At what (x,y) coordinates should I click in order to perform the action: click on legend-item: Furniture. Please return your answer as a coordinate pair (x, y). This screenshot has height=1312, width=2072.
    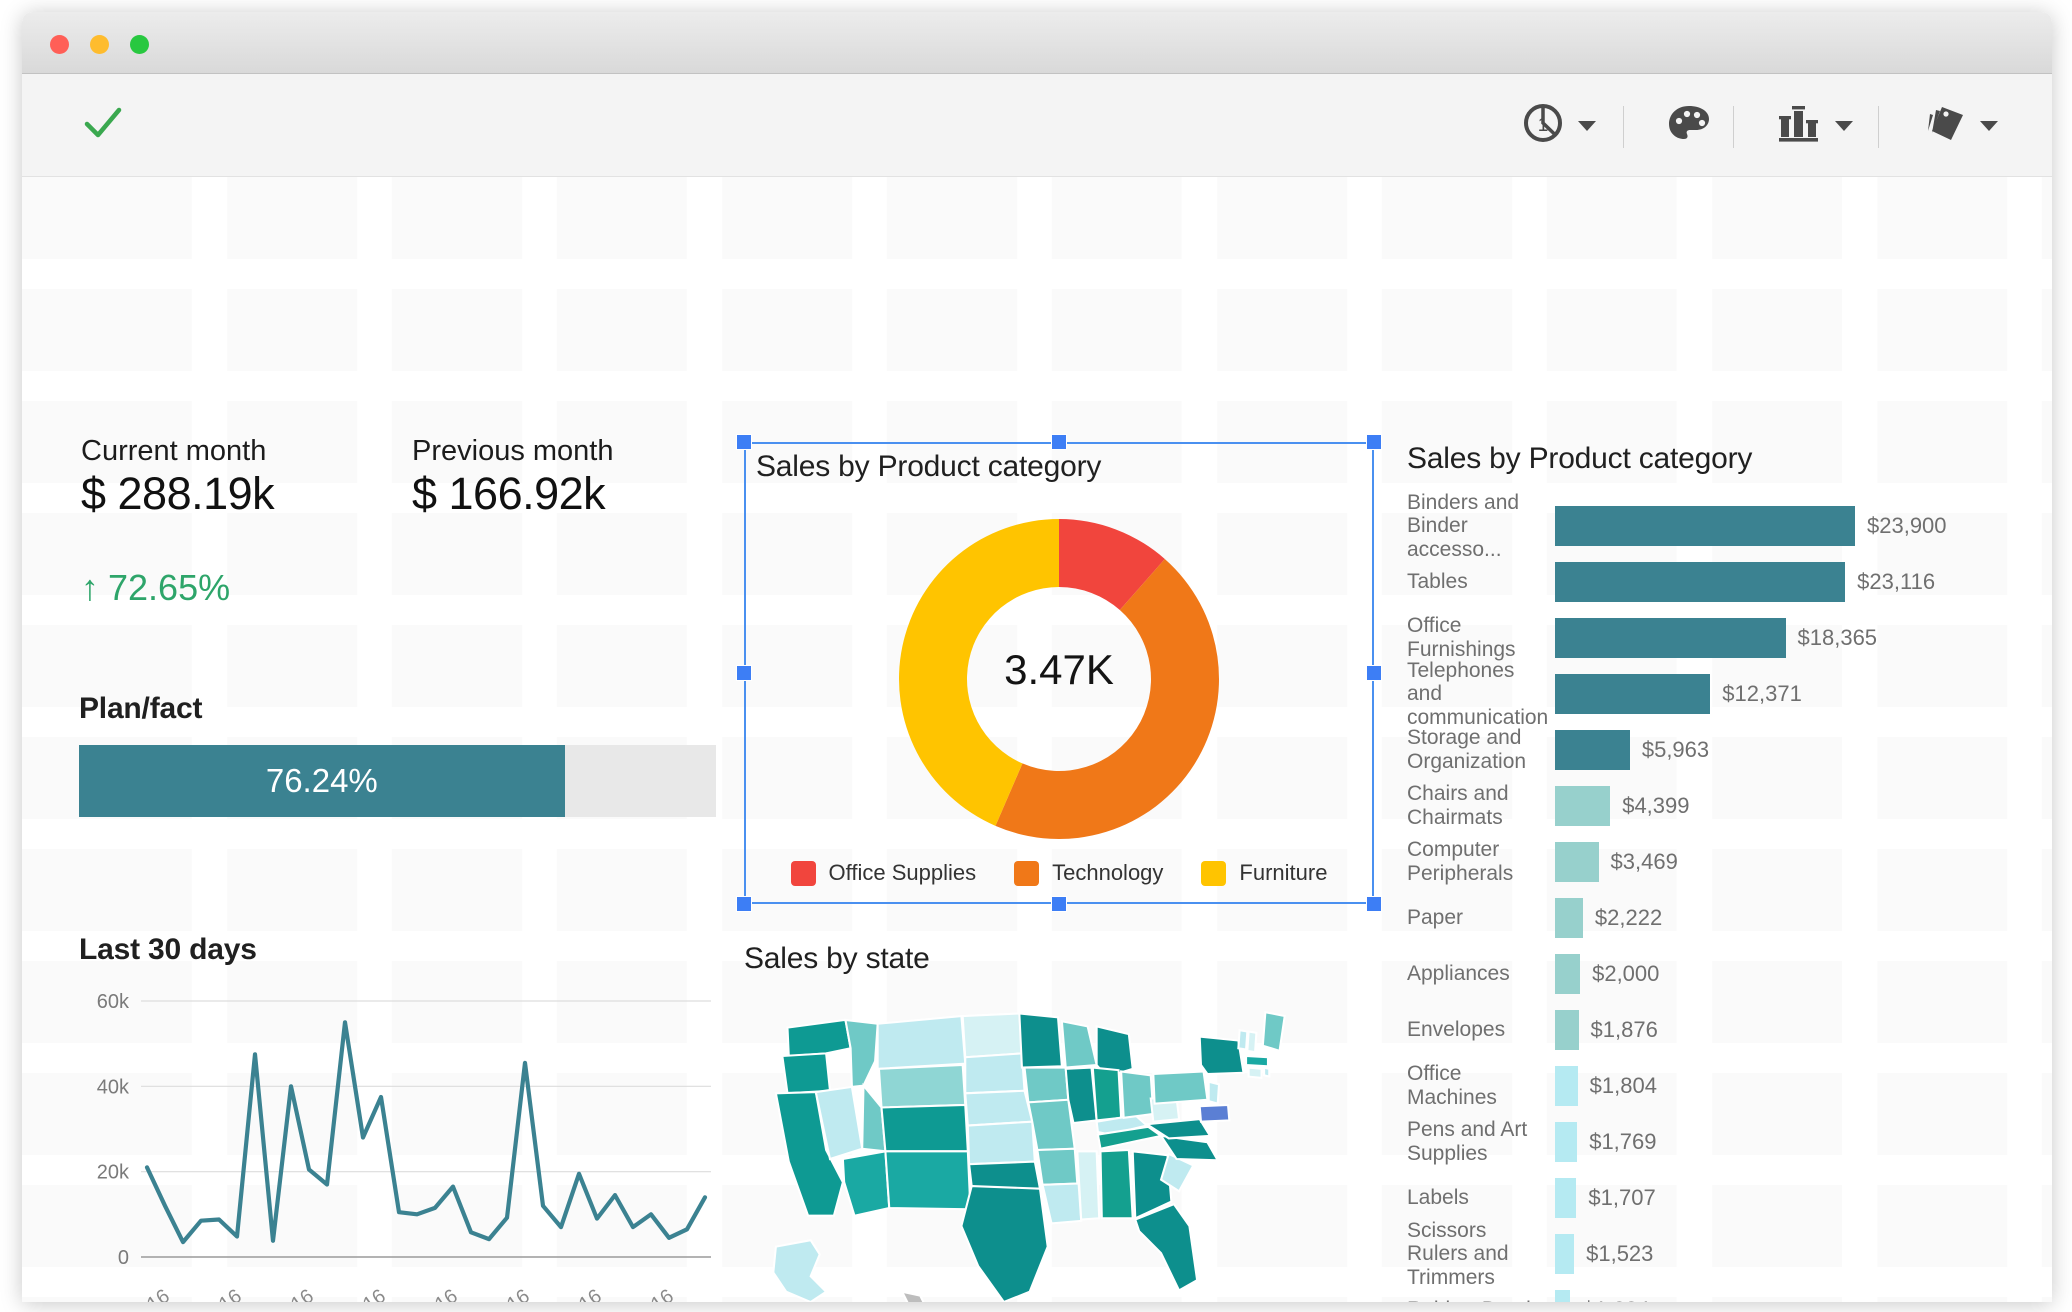
    Looking at the image, I should click on (1264, 873).